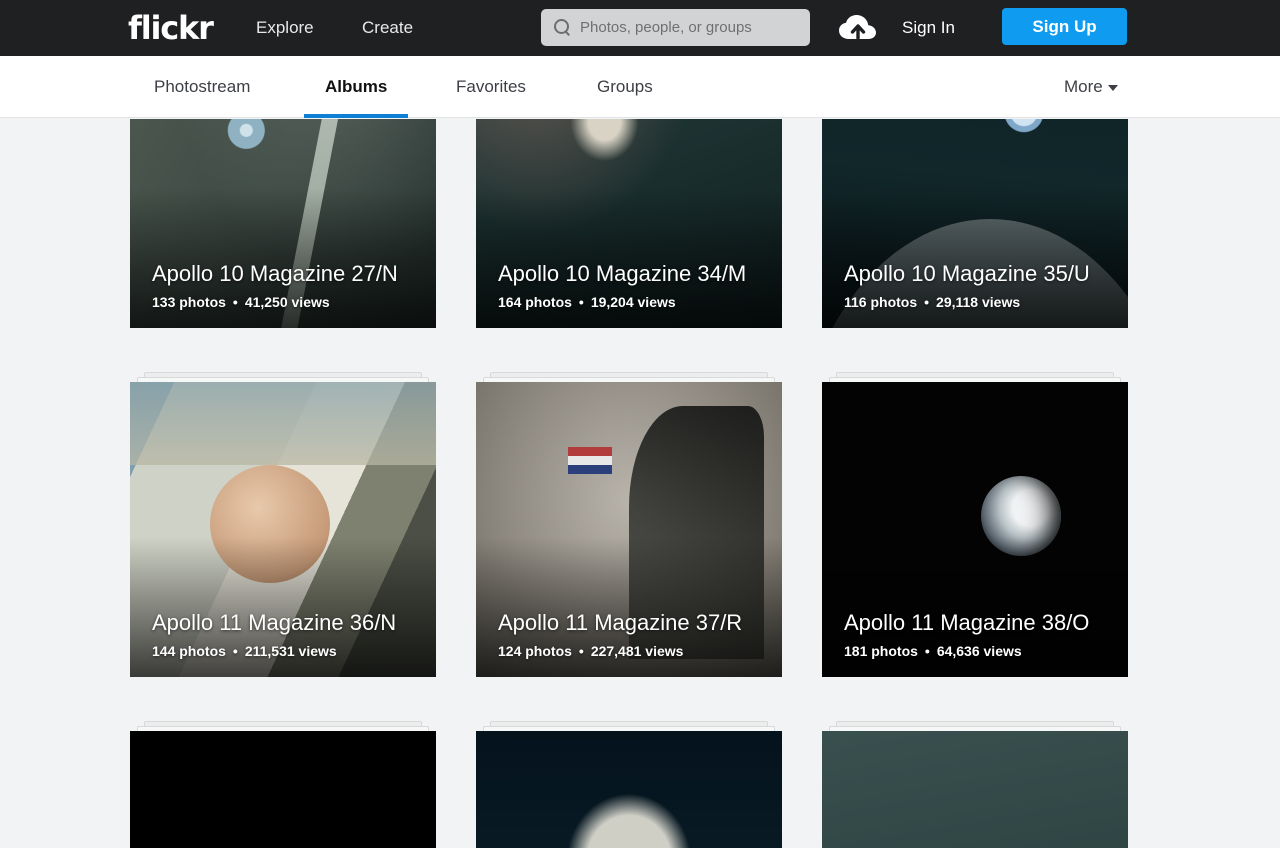 Image resolution: width=1280 pixels, height=848 pixels. I want to click on album-view-count: 29,118 views, so click(978, 302).